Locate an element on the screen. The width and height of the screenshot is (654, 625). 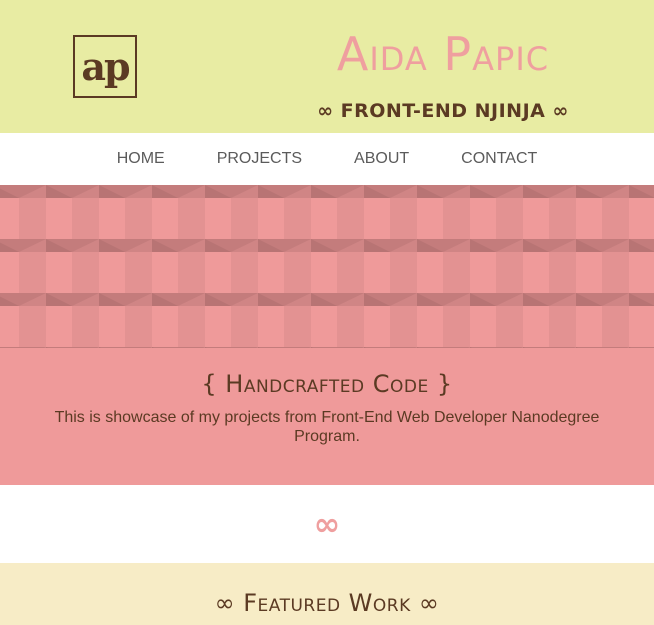
logo: ap is located at coordinates (105, 66).